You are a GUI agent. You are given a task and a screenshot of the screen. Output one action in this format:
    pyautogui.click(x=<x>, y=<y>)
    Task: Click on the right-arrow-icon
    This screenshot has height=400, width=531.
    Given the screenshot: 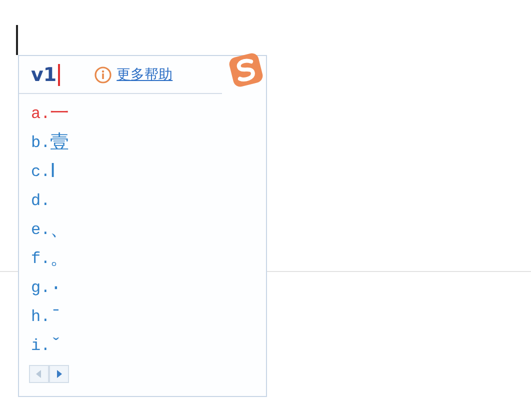 What is the action you would take?
    pyautogui.click(x=59, y=374)
    